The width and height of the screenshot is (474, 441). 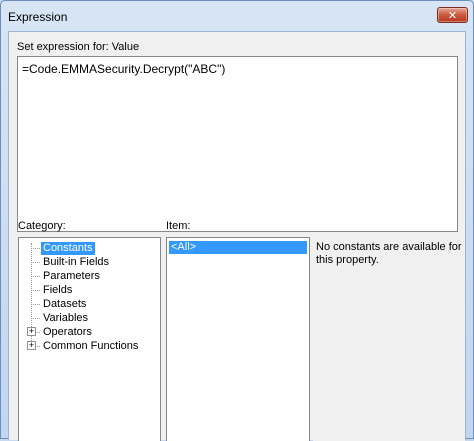 What do you see at coordinates (178, 226) in the screenshot?
I see `item-label: Item:` at bounding box center [178, 226].